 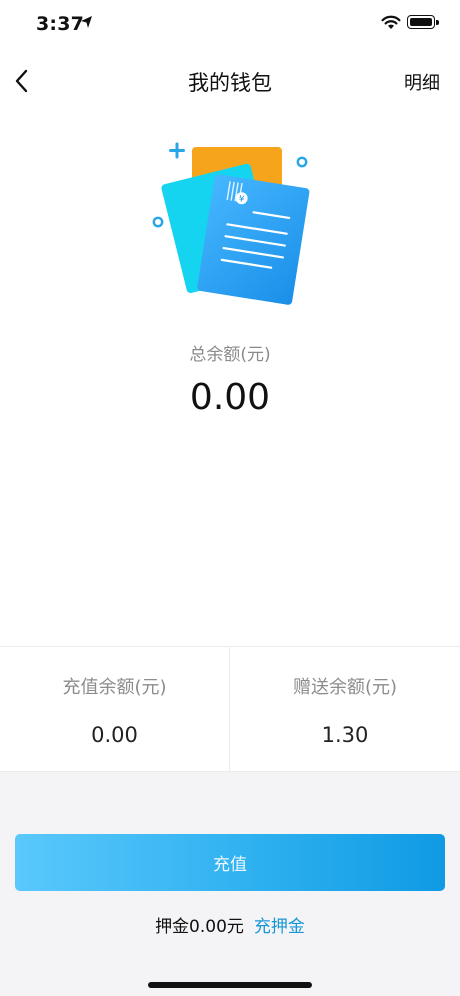 I want to click on bonus-balance-value: 1.30, so click(x=345, y=735).